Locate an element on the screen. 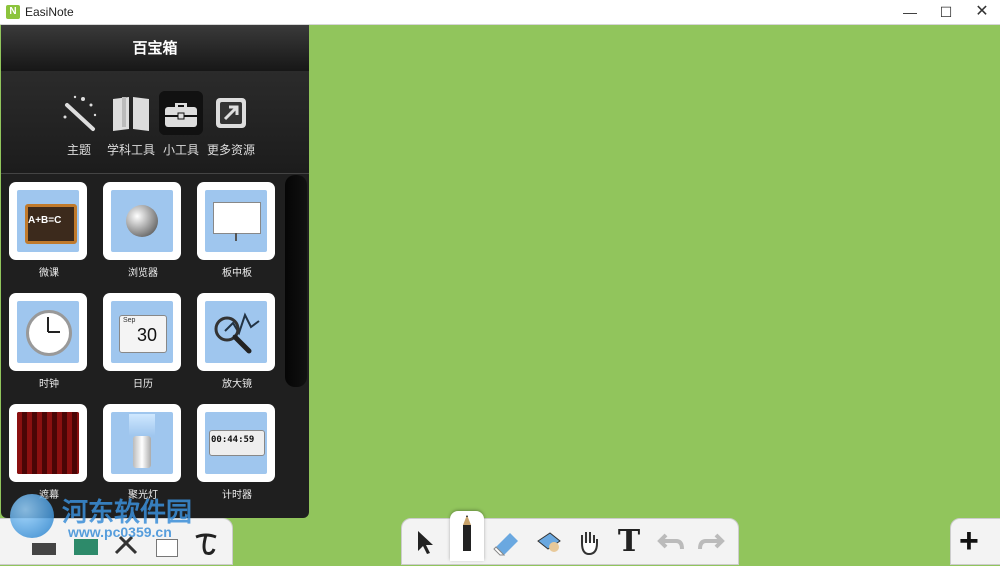  add-page-button: + is located at coordinates (975, 541).